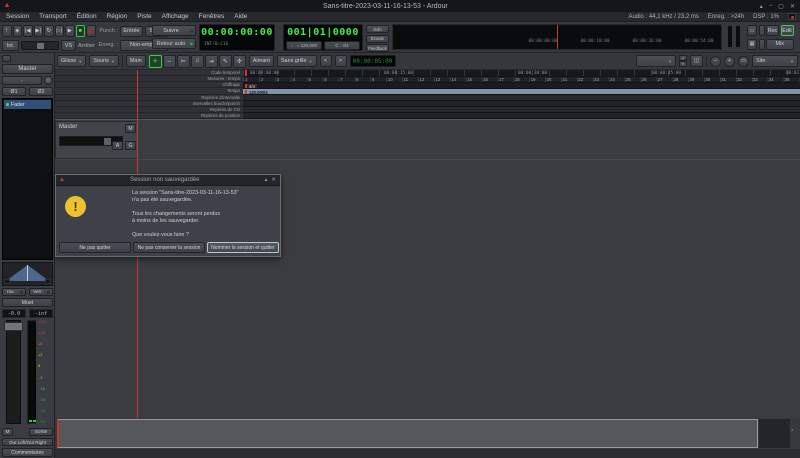  Describe the element at coordinates (130, 128) in the screenshot. I see `track-mute-button: M` at that location.